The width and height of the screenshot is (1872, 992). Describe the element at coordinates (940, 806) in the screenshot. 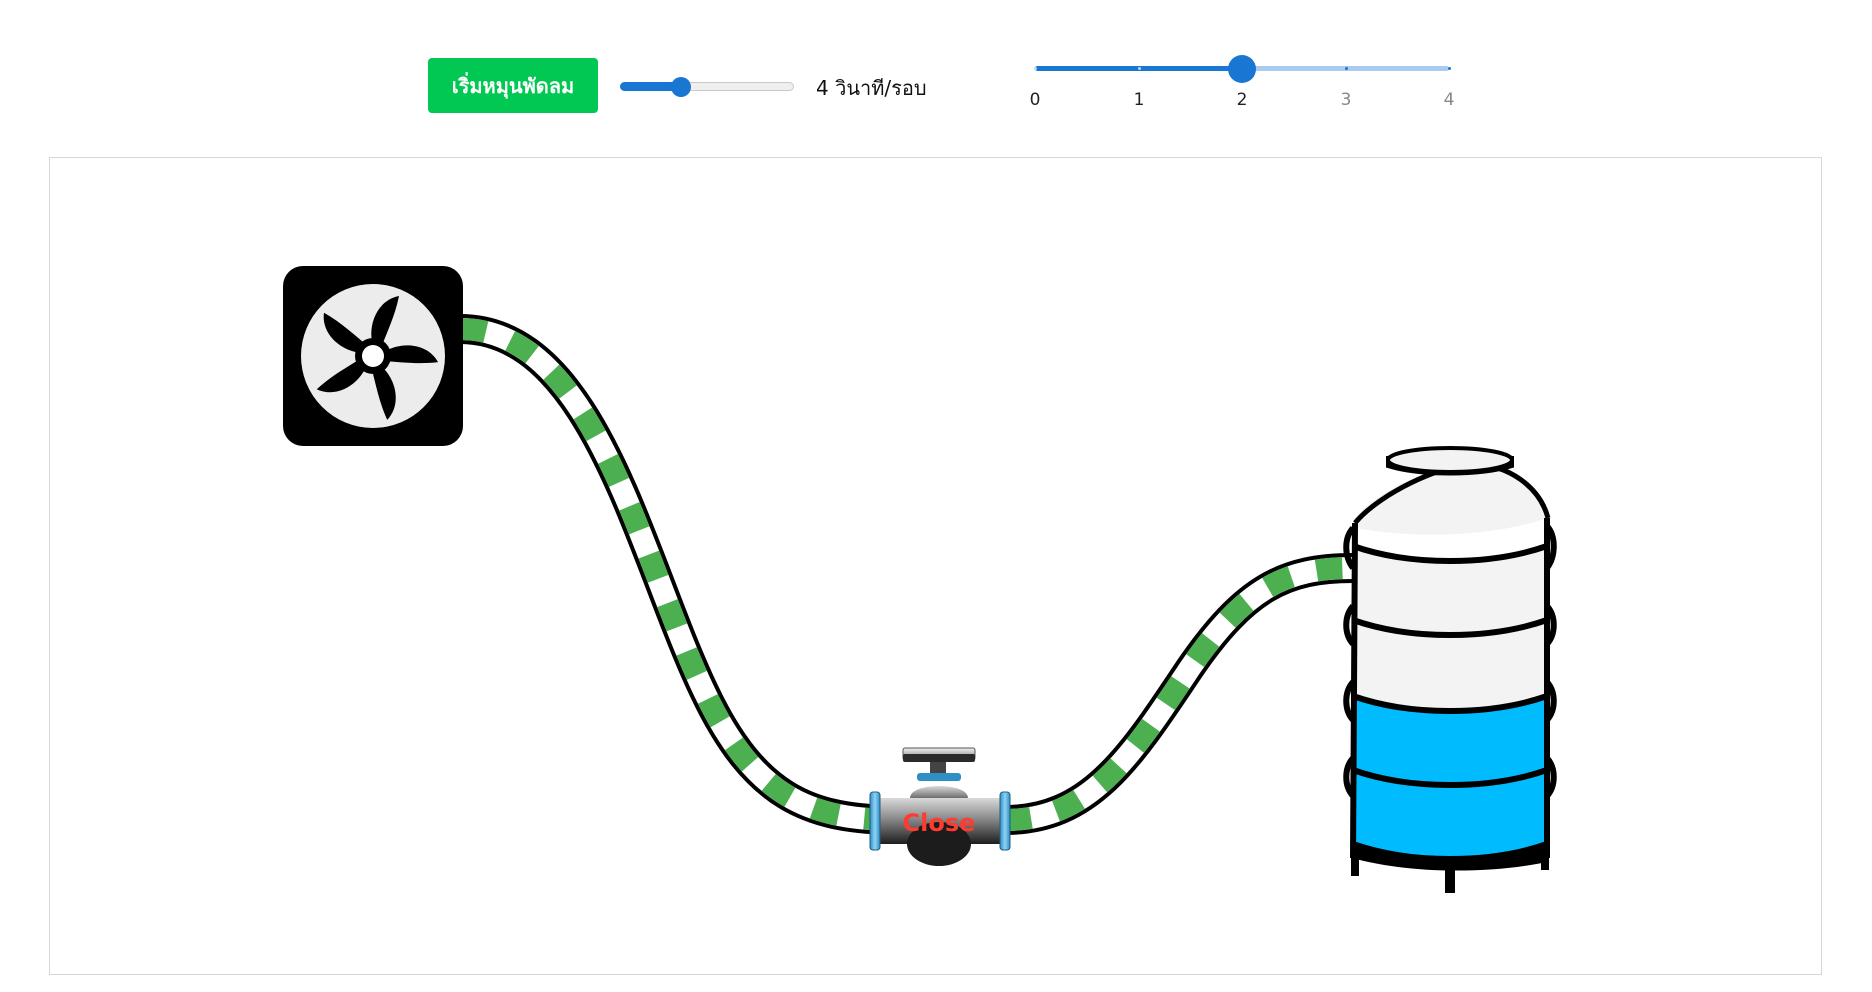

I see `valve-icon: Close` at that location.